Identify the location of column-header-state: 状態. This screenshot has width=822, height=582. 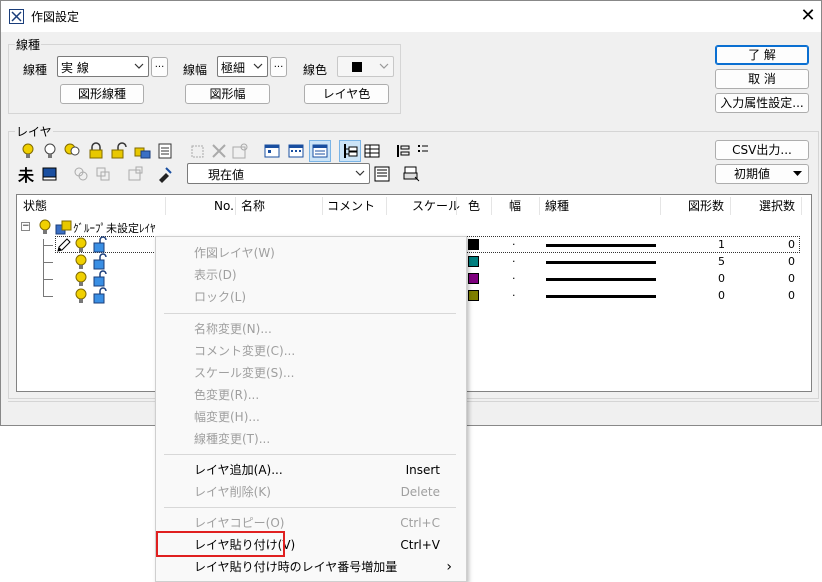
(35, 206).